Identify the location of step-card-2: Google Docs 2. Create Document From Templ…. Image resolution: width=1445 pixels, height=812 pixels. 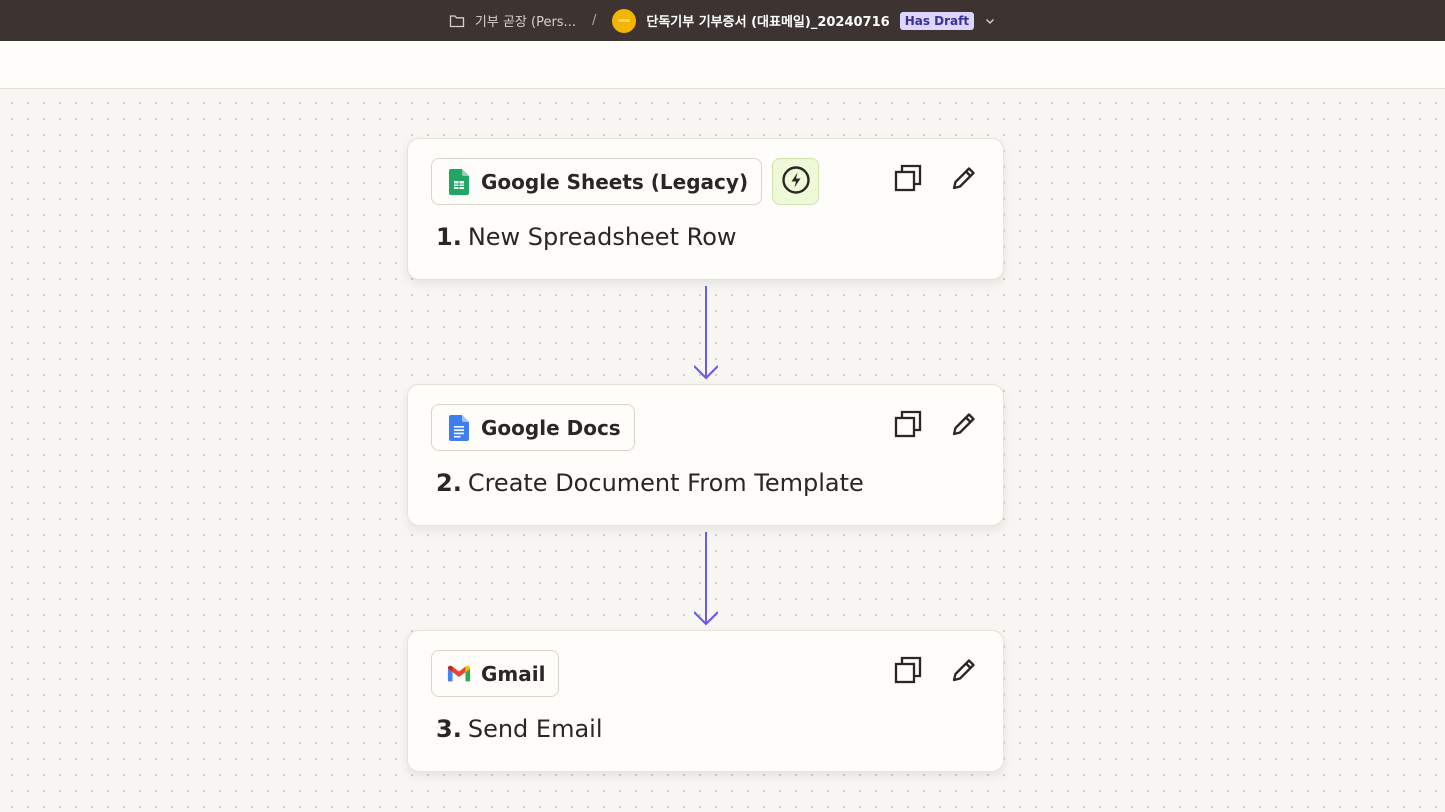
(705, 455).